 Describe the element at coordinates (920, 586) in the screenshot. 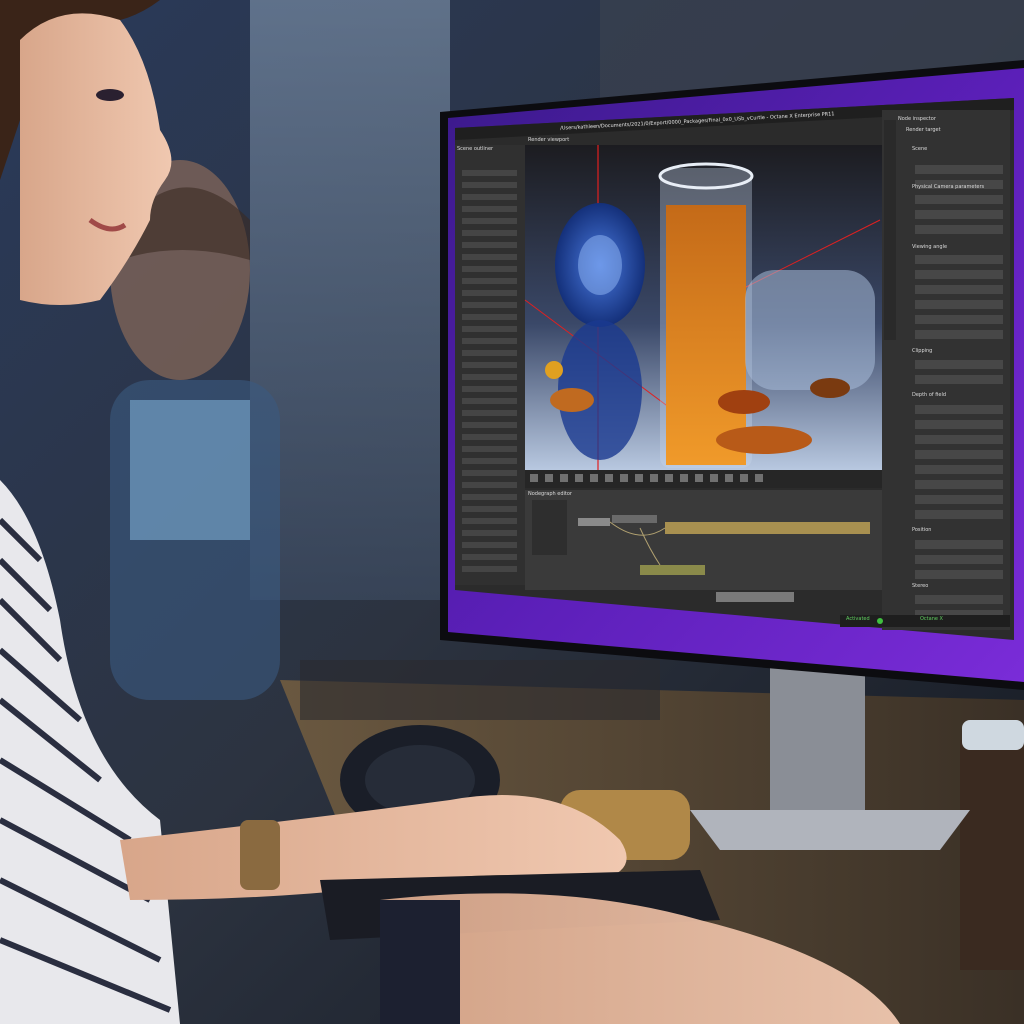

I see `inspector-section-stereo: Stereo` at that location.